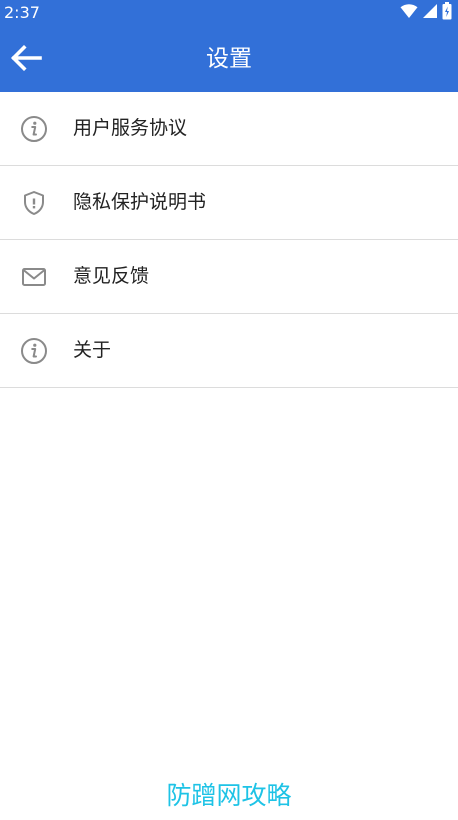 This screenshot has width=458, height=820. Describe the element at coordinates (430, 13) in the screenshot. I see `signal-icon` at that location.